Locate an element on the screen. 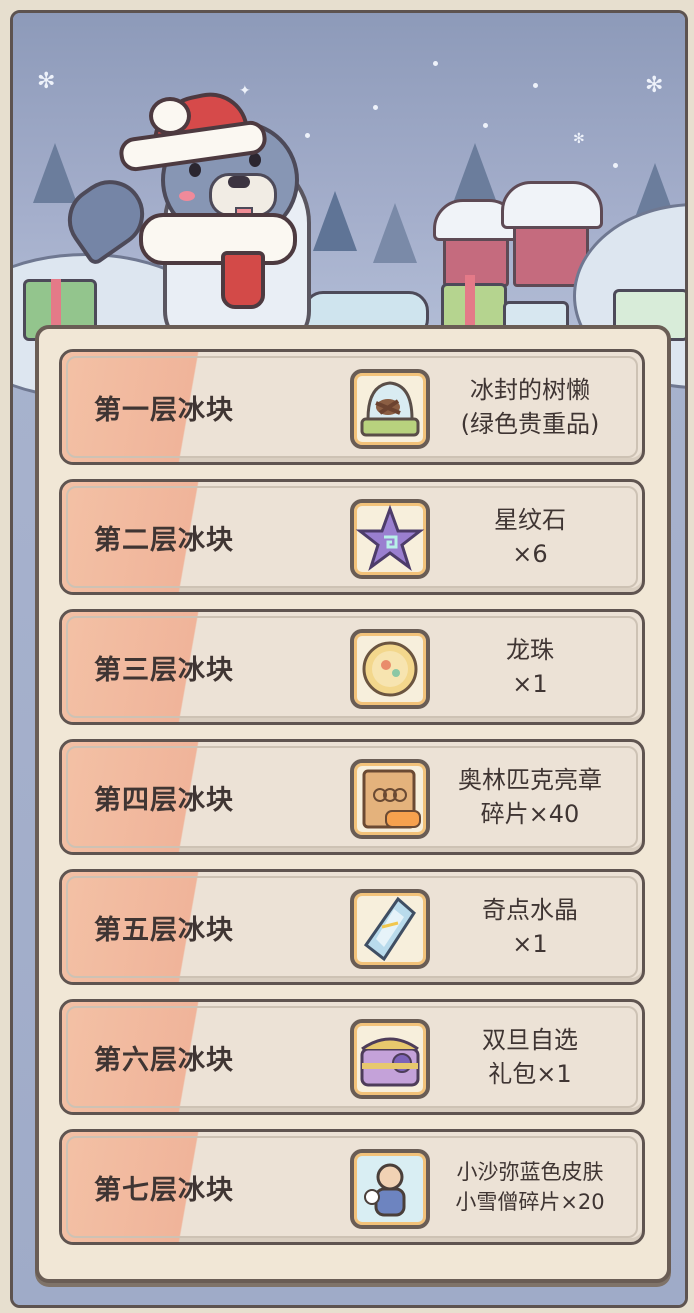 This screenshot has height=1313, width=694. reward-row-layer-7: 第七层冰块 小沙弥蓝色皮肤 小雪僧碎片×20 is located at coordinates (352, 1187).